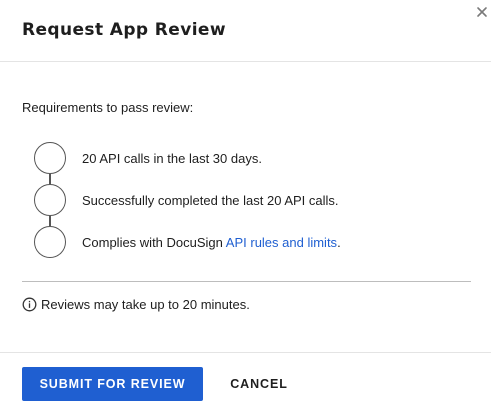 This screenshot has width=491, height=405. What do you see at coordinates (154, 242) in the screenshot?
I see `requirement-text-prefix: Complies with DocuSign` at bounding box center [154, 242].